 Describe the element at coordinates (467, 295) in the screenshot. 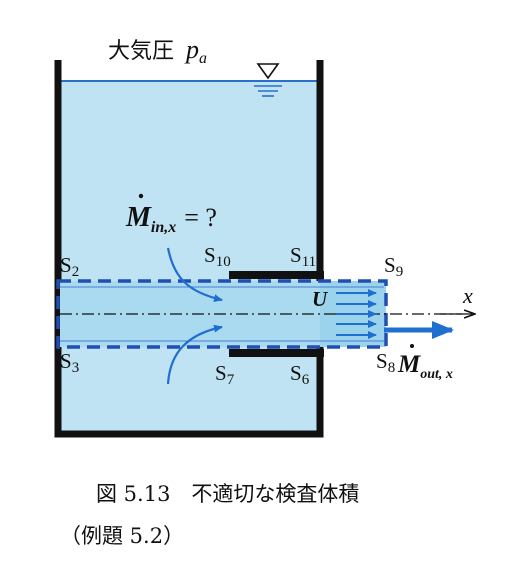

I see `x-axis-label: x` at that location.